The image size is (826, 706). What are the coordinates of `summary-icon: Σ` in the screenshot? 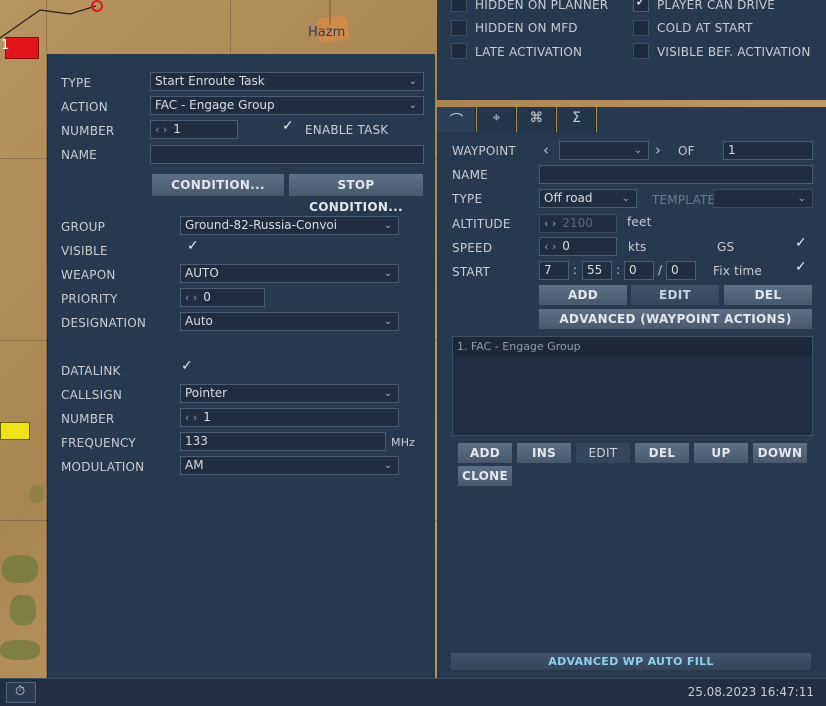 It's located at (576, 118).